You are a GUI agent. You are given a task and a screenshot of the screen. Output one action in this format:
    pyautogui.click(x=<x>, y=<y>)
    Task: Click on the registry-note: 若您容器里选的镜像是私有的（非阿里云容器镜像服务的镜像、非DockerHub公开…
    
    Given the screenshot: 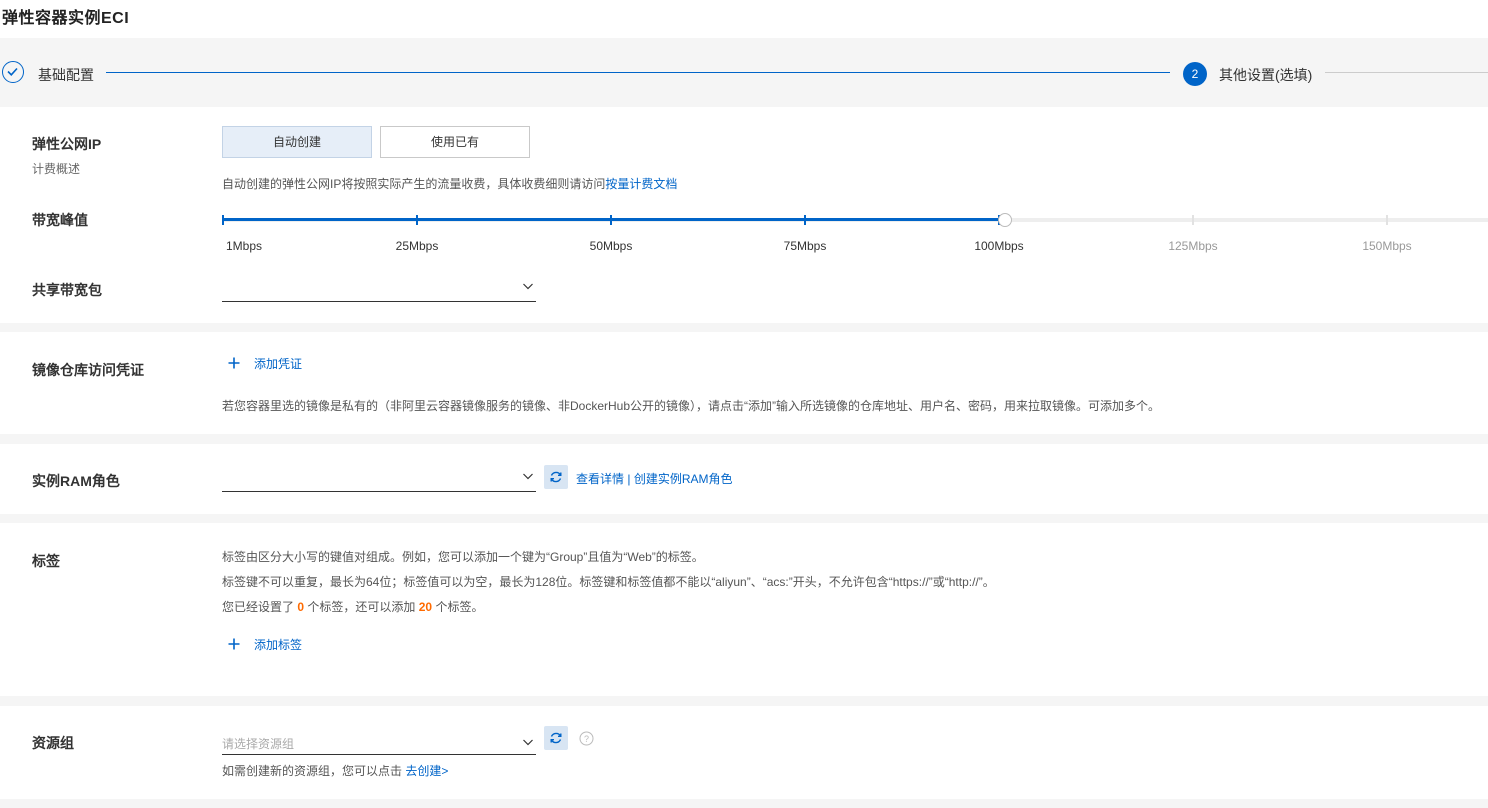 What is the action you would take?
    pyautogui.click(x=691, y=406)
    